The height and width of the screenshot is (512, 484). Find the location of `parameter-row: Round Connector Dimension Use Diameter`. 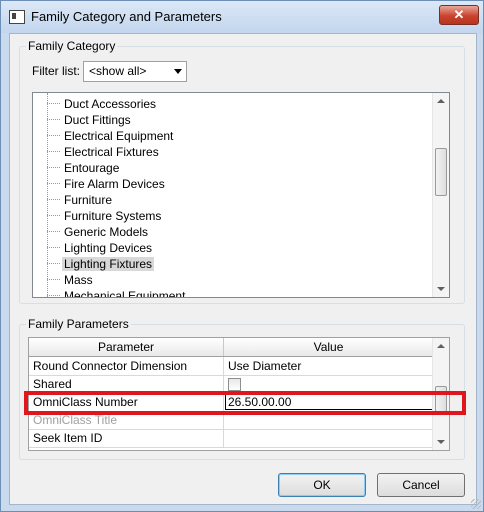

parameter-row: Round Connector Dimension Use Diameter is located at coordinates (231, 366).